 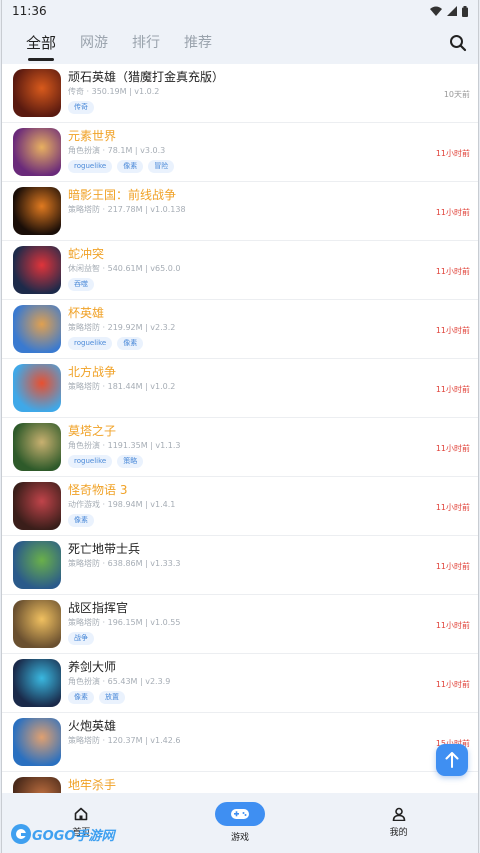 I want to click on cannon-hero-icon, so click(x=37, y=742).